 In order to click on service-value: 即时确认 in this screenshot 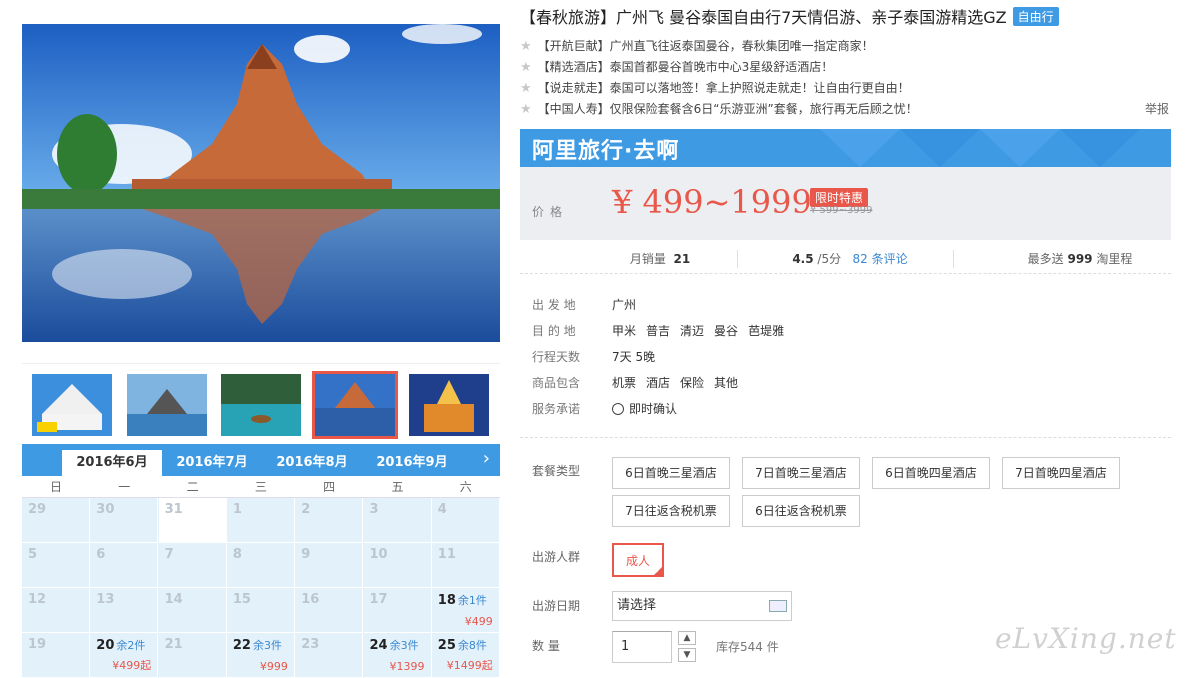, I will do `click(649, 409)`.